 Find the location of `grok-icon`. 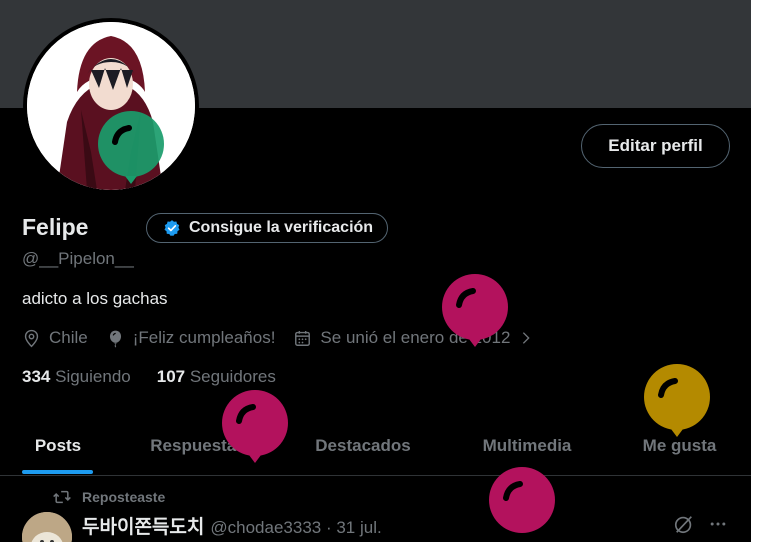

grok-icon is located at coordinates (684, 524).